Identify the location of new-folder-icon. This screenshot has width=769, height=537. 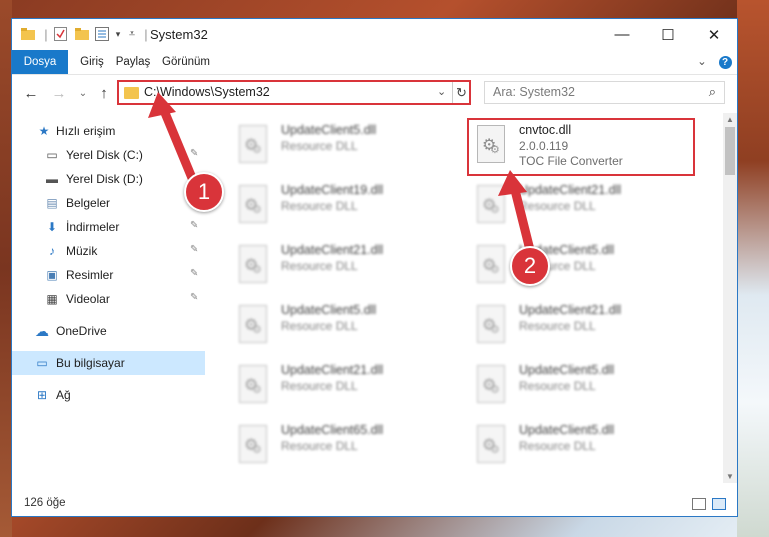
(82, 34).